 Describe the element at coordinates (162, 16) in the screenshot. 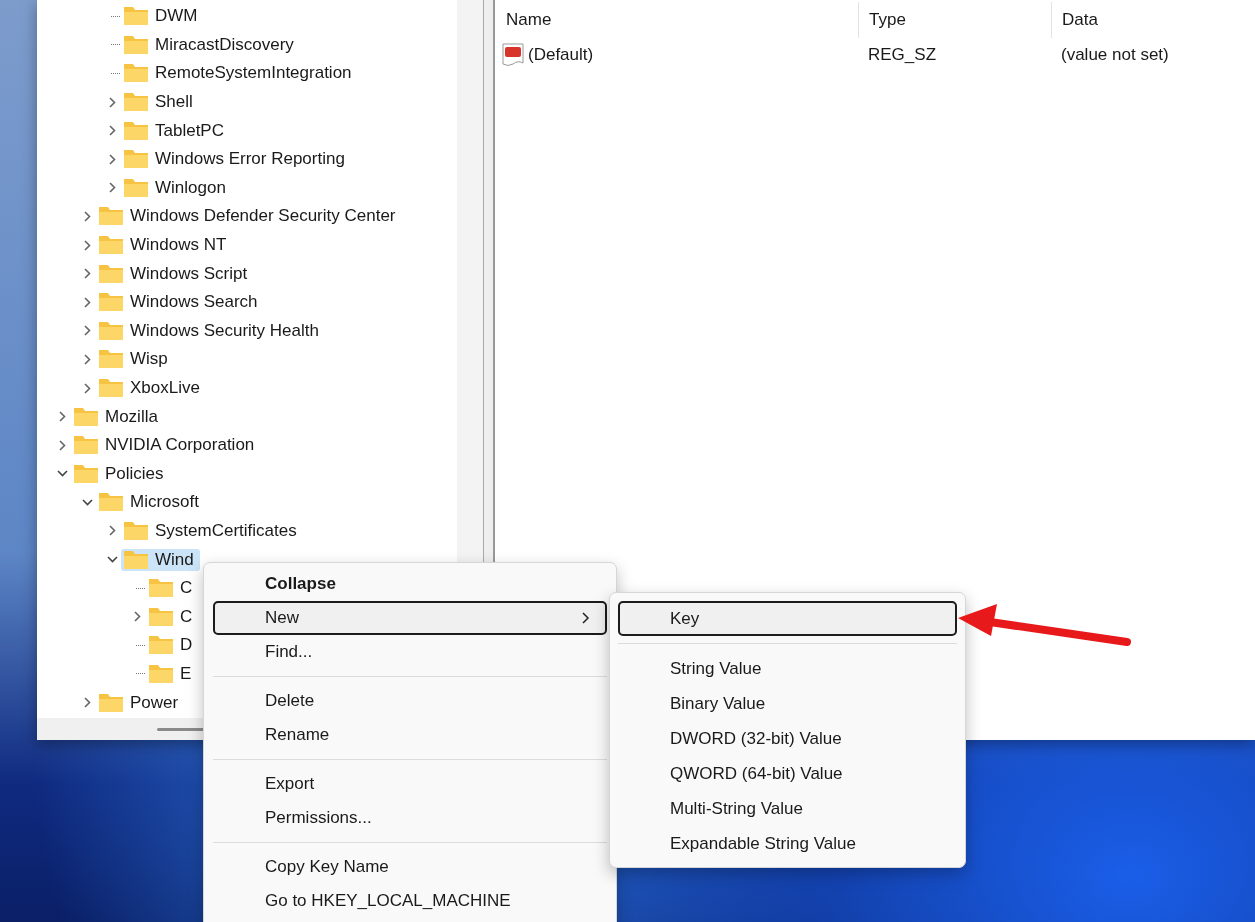

I see `tree-item: DWM` at that location.